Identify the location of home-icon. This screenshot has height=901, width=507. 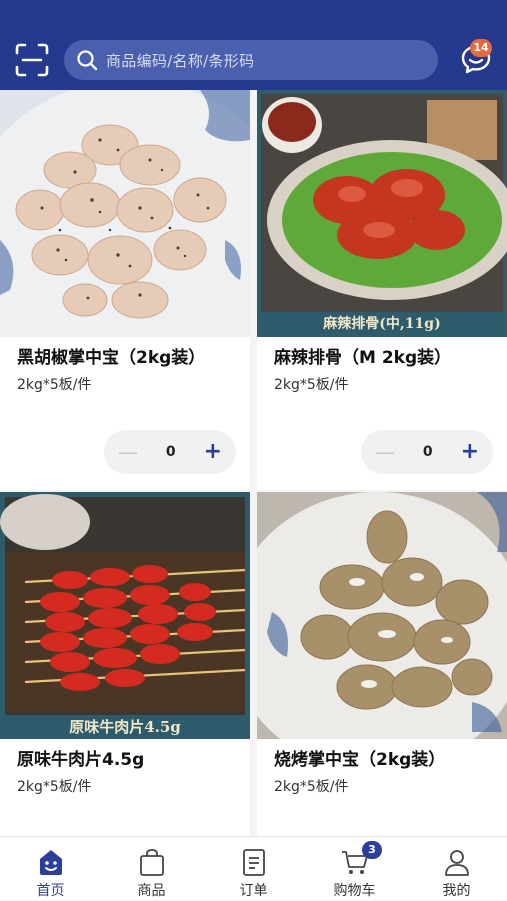
(51, 862).